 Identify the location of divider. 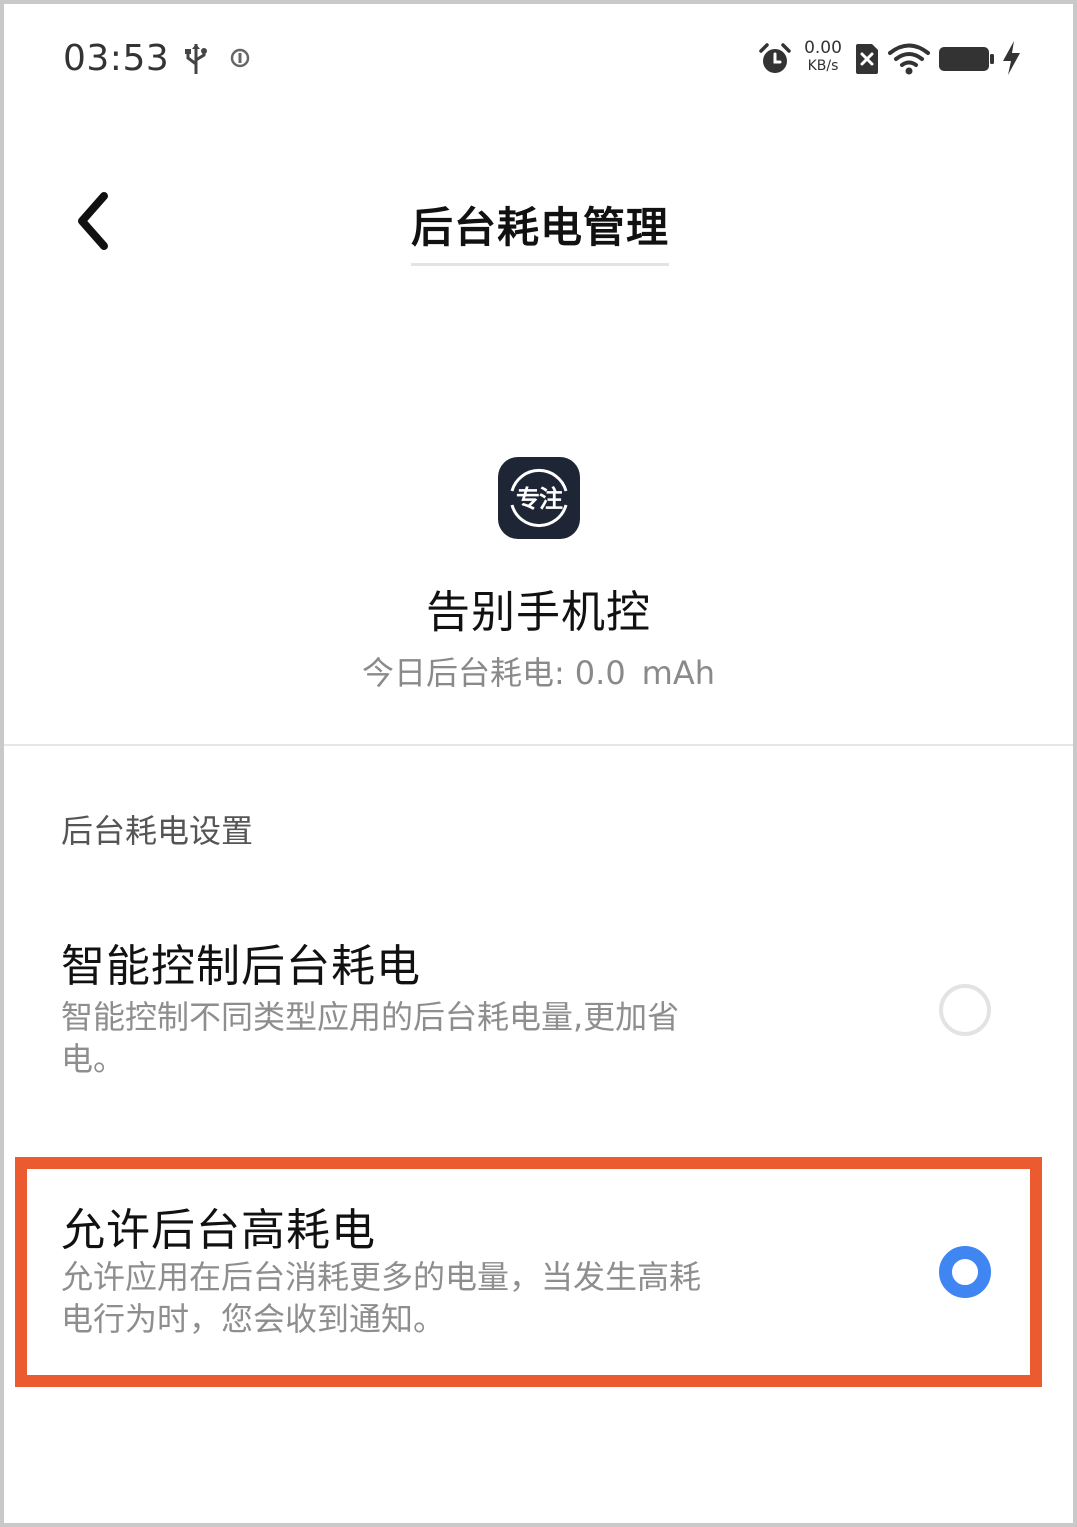
(538, 745).